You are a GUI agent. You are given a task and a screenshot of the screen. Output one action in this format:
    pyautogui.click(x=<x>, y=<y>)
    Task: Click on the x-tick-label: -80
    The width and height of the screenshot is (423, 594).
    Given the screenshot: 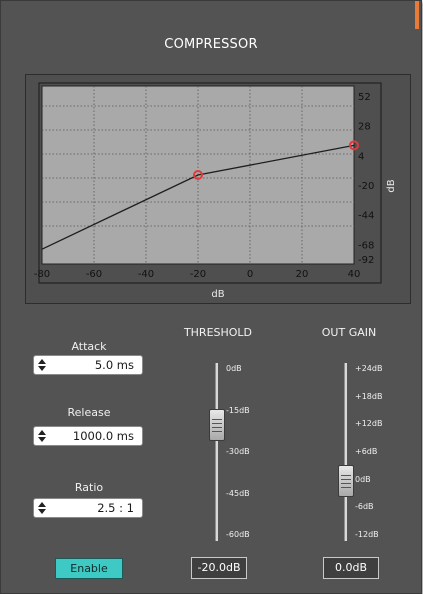 What is the action you would take?
    pyautogui.click(x=42, y=274)
    